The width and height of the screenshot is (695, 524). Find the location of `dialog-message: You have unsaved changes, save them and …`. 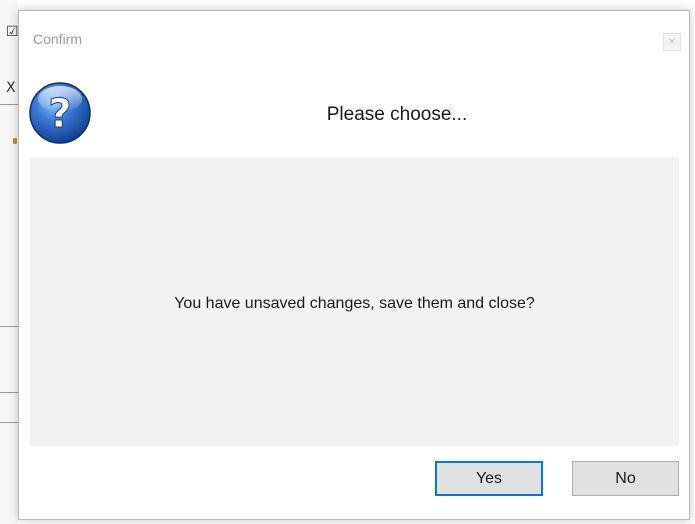

dialog-message: You have unsaved changes, save them and … is located at coordinates (354, 303).